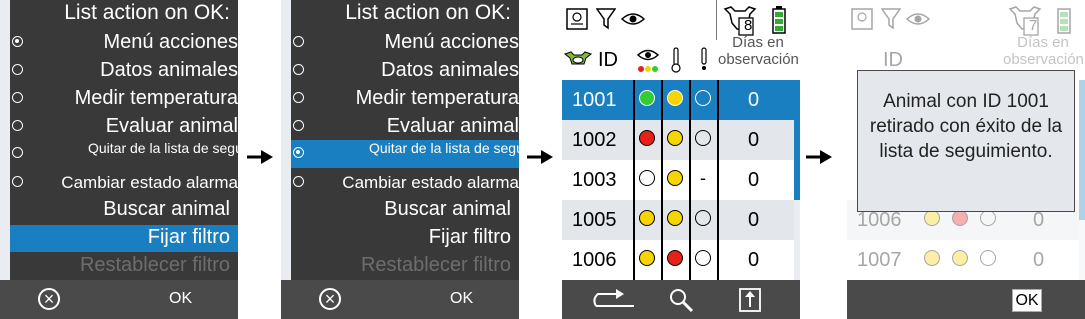 Image resolution: width=1085 pixels, height=319 pixels. I want to click on menu-title: List action on OK:, so click(428, 12).